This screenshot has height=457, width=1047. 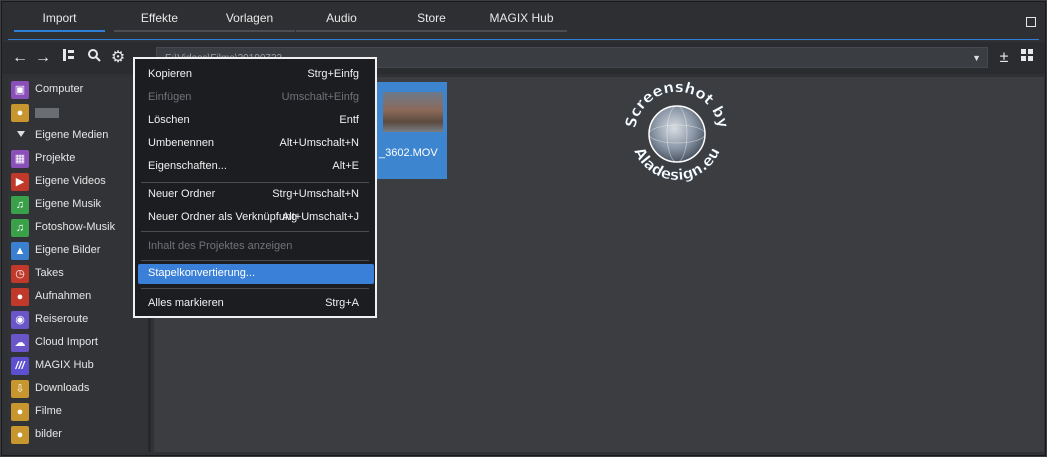 What do you see at coordinates (78, 113) in the screenshot?
I see `sidebar-item-user: ●` at bounding box center [78, 113].